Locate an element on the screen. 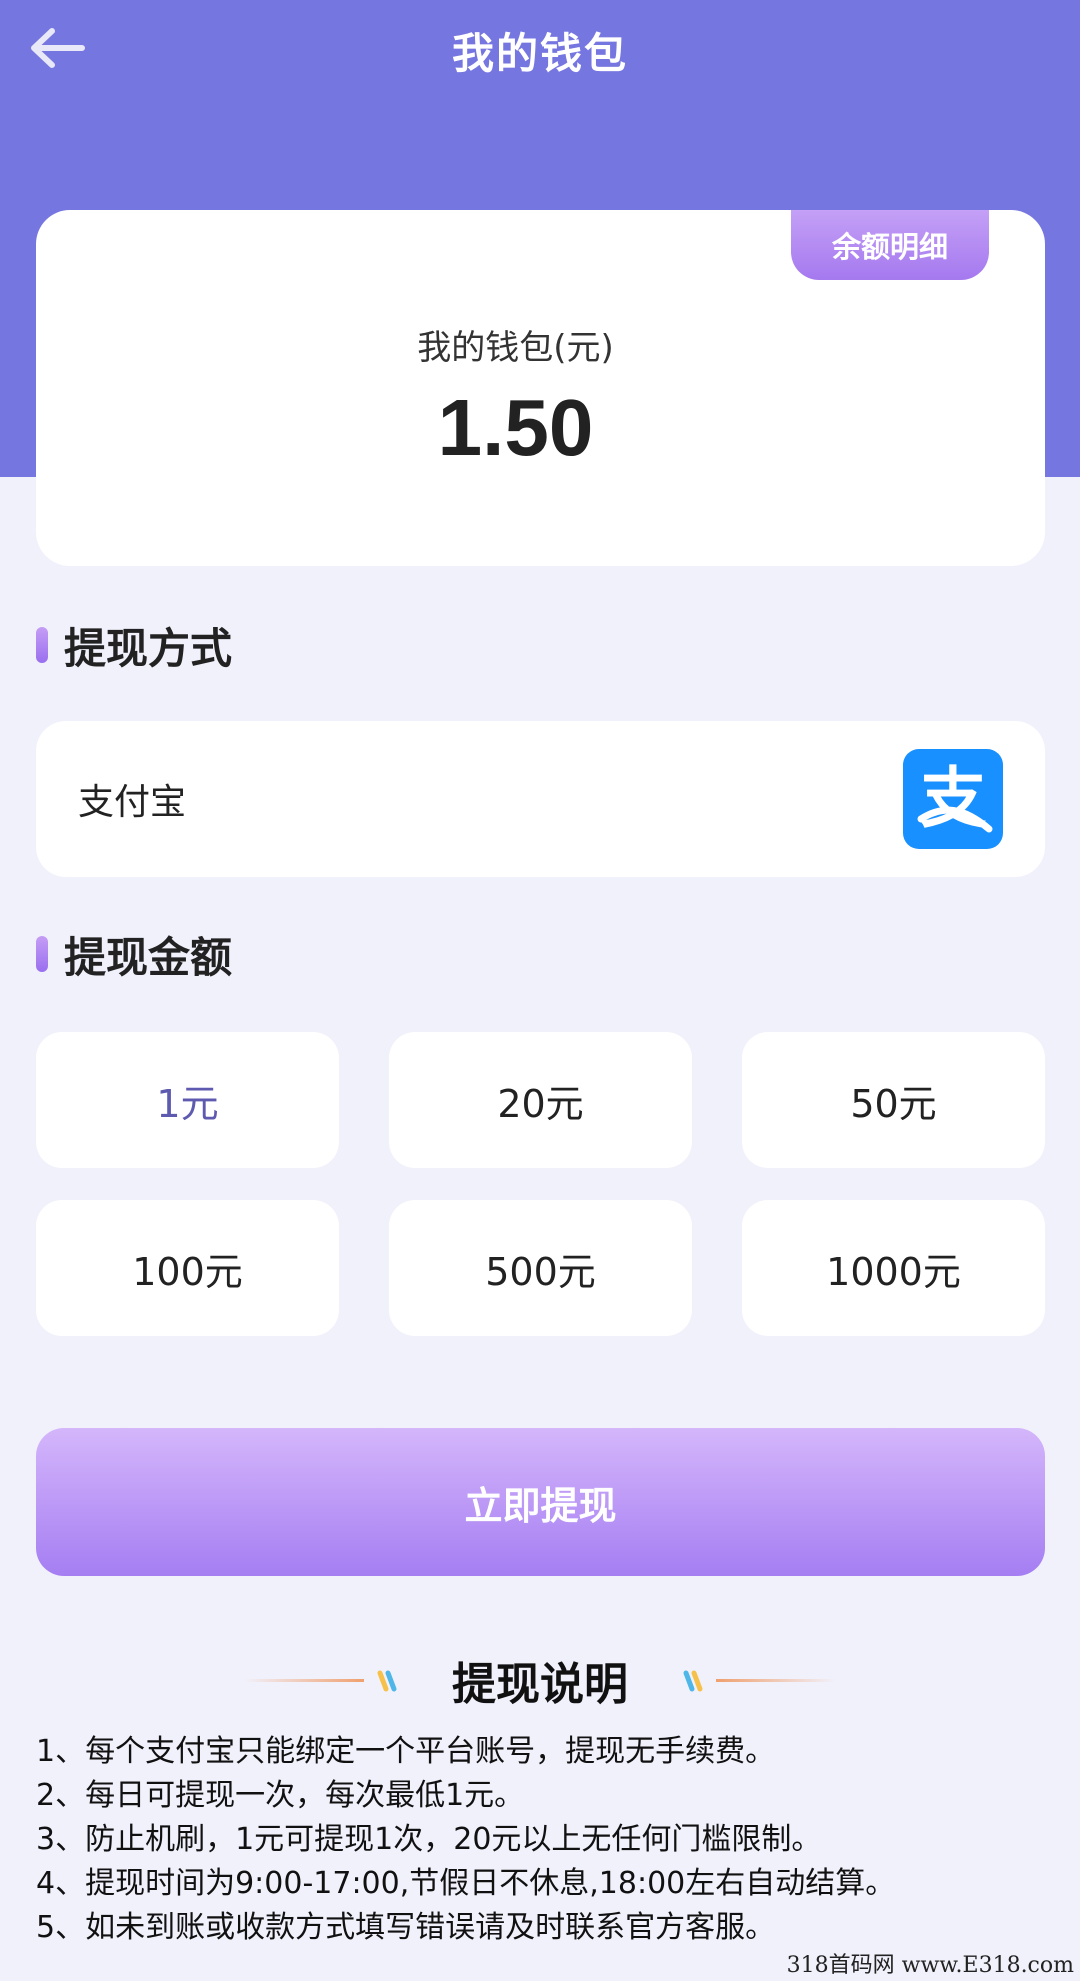  withdraw-amount-section-title: 提现金额 is located at coordinates (134, 954).